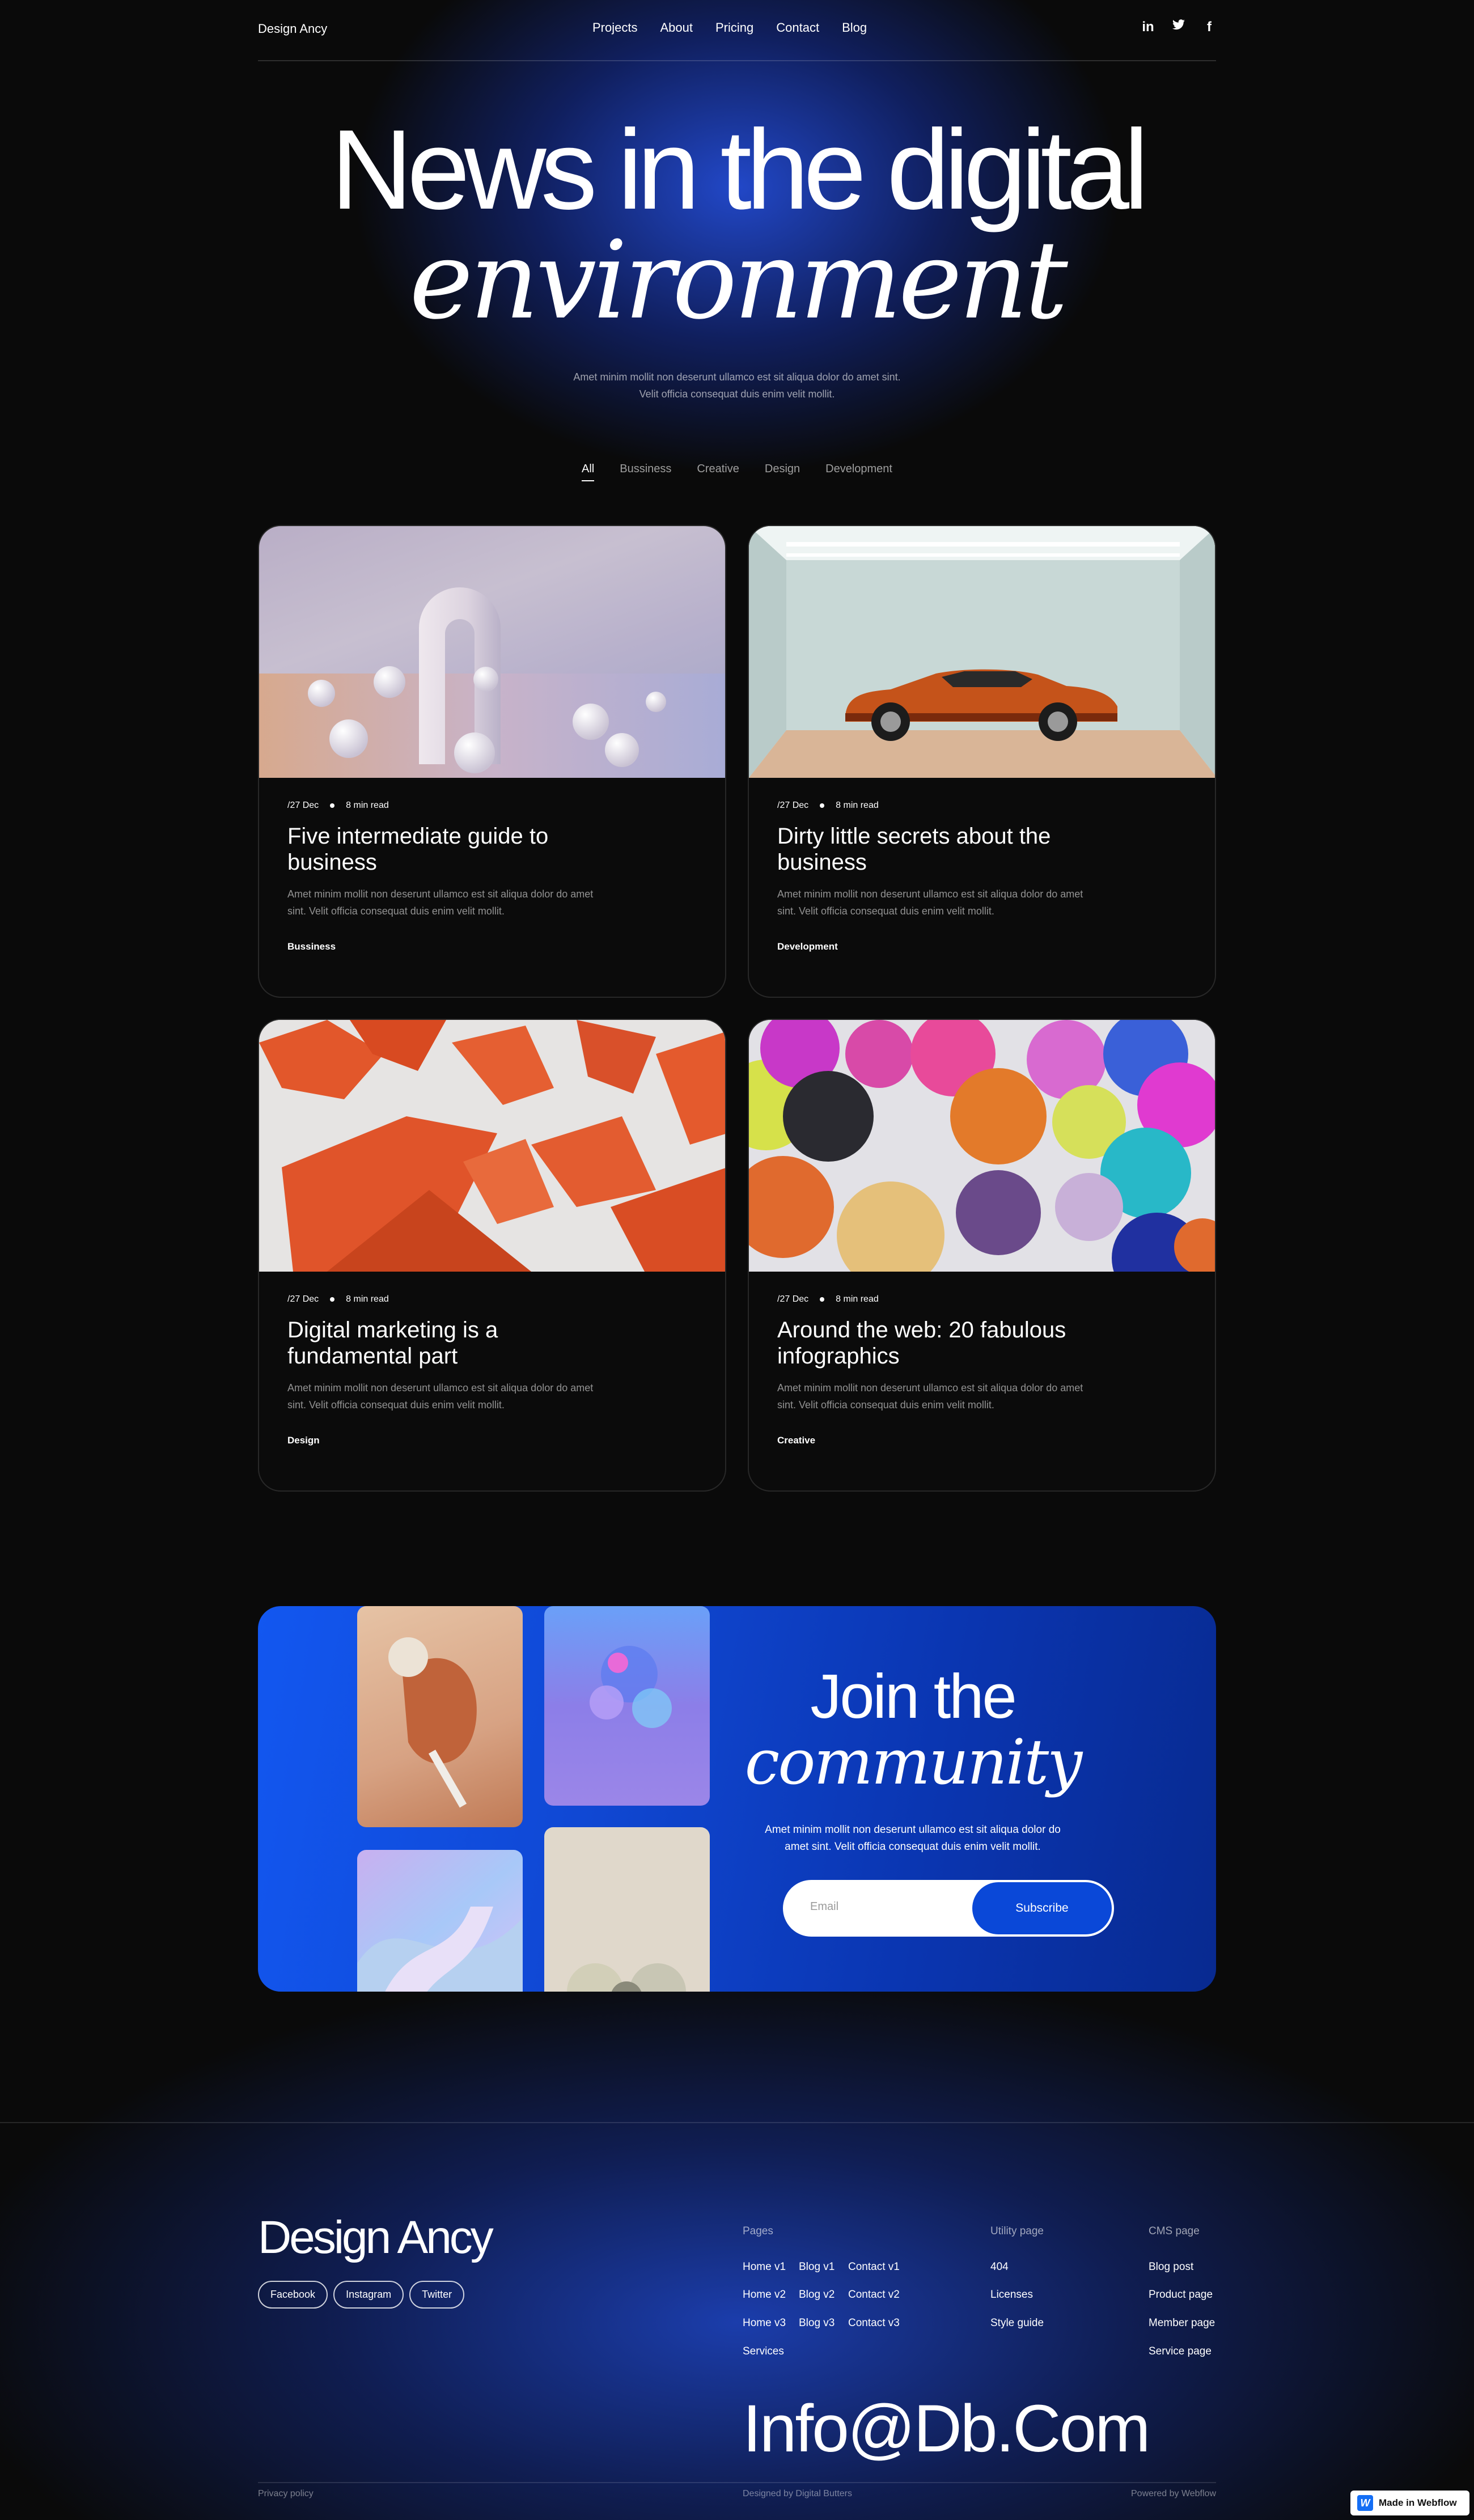 This screenshot has height=2520, width=1474. Describe the element at coordinates (734, 27) in the screenshot. I see `nav-link-pricing: Pricing` at that location.